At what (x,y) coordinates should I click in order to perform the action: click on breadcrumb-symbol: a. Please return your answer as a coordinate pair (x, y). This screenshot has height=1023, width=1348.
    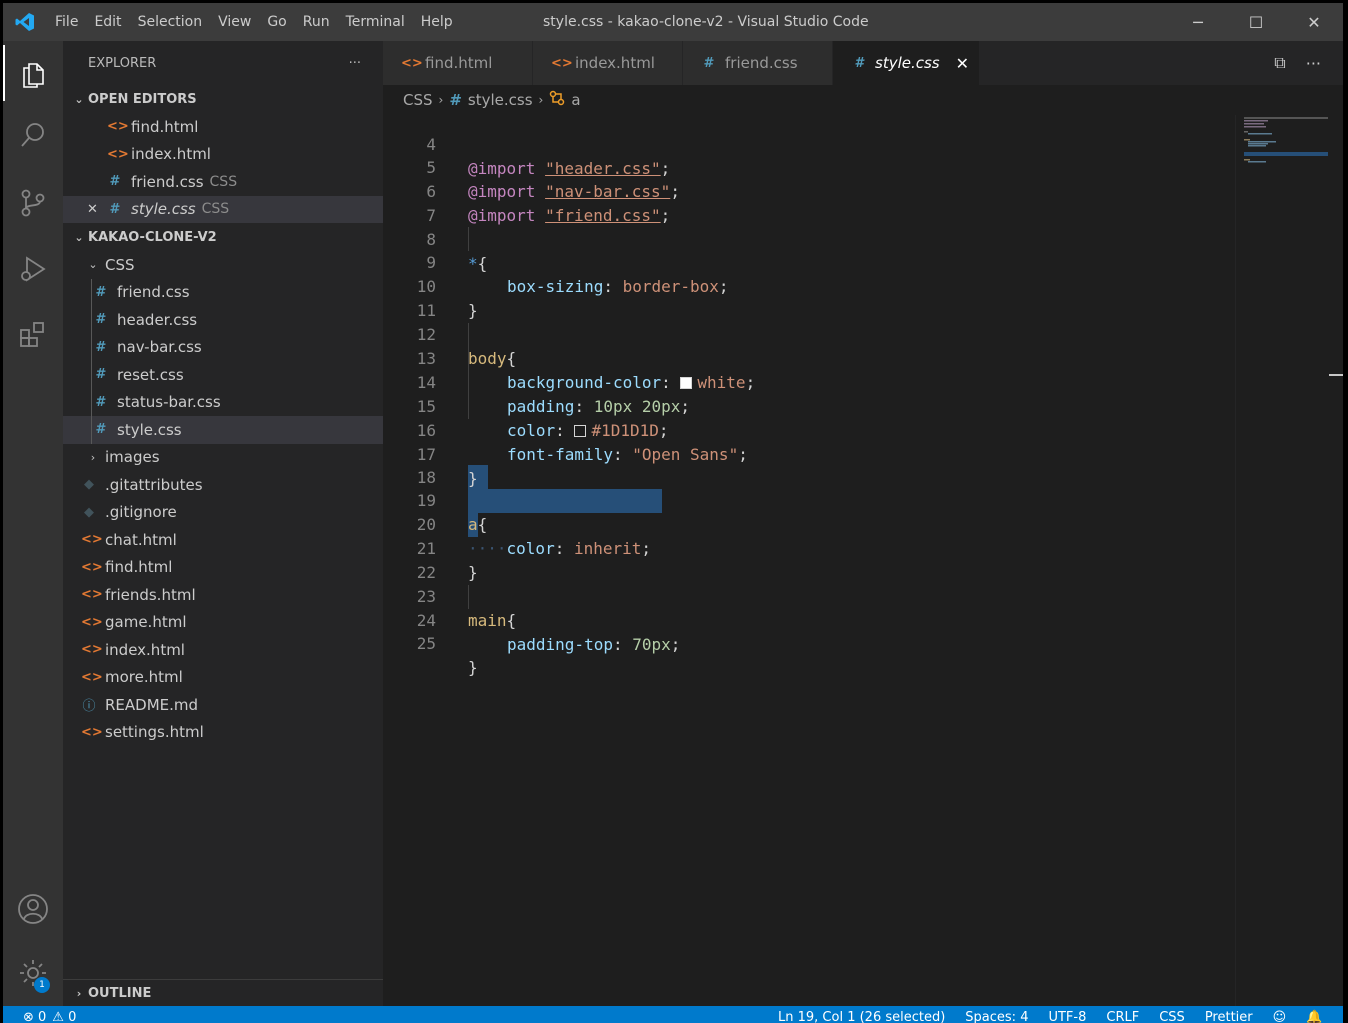
    Looking at the image, I should click on (575, 100).